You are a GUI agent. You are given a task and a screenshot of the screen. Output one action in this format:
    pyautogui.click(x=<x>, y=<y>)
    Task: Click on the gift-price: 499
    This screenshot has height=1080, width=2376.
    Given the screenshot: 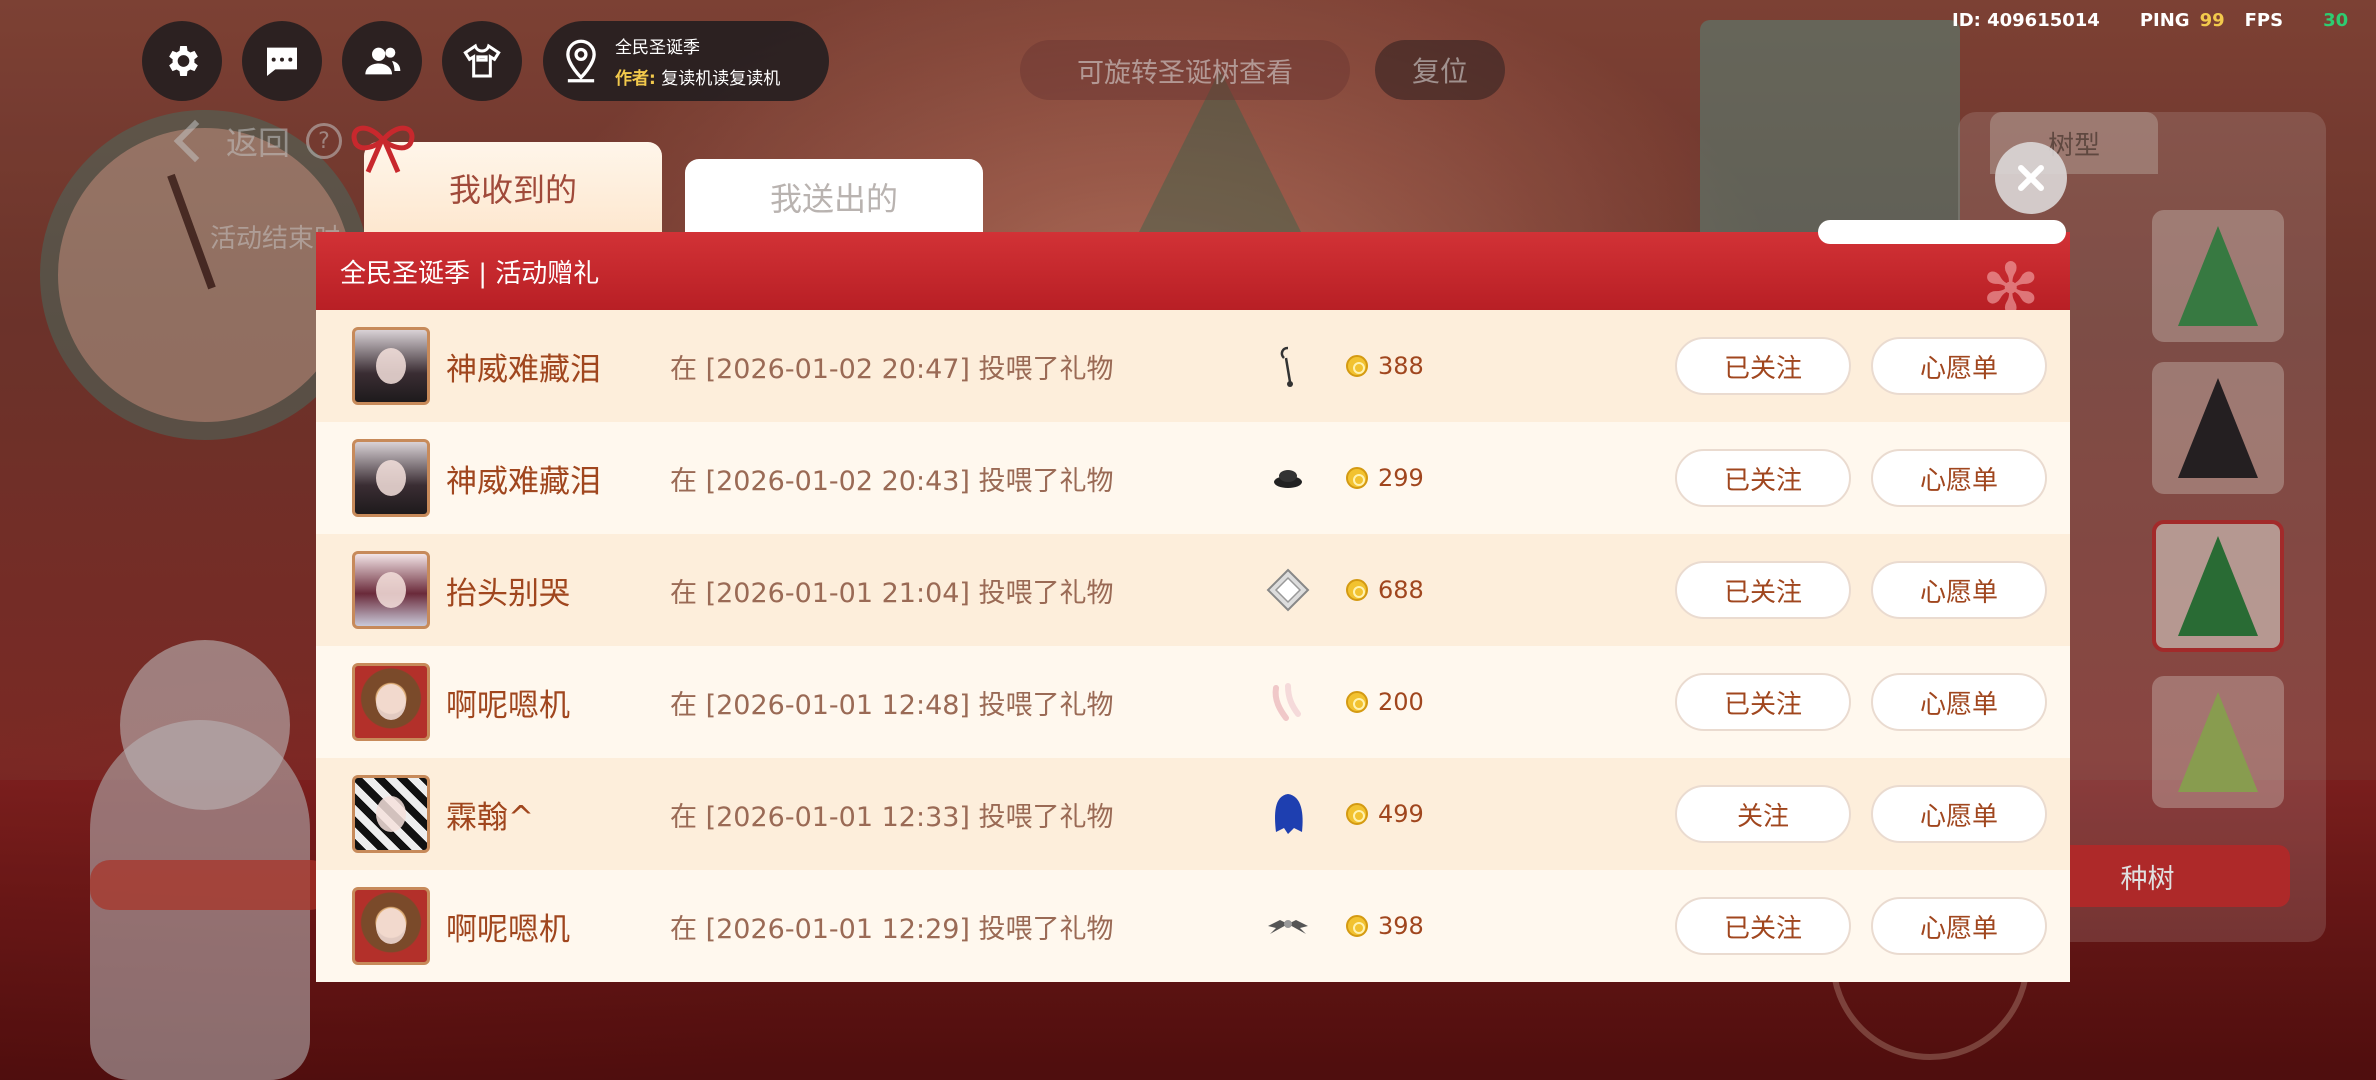 What is the action you would take?
    pyautogui.click(x=1401, y=814)
    